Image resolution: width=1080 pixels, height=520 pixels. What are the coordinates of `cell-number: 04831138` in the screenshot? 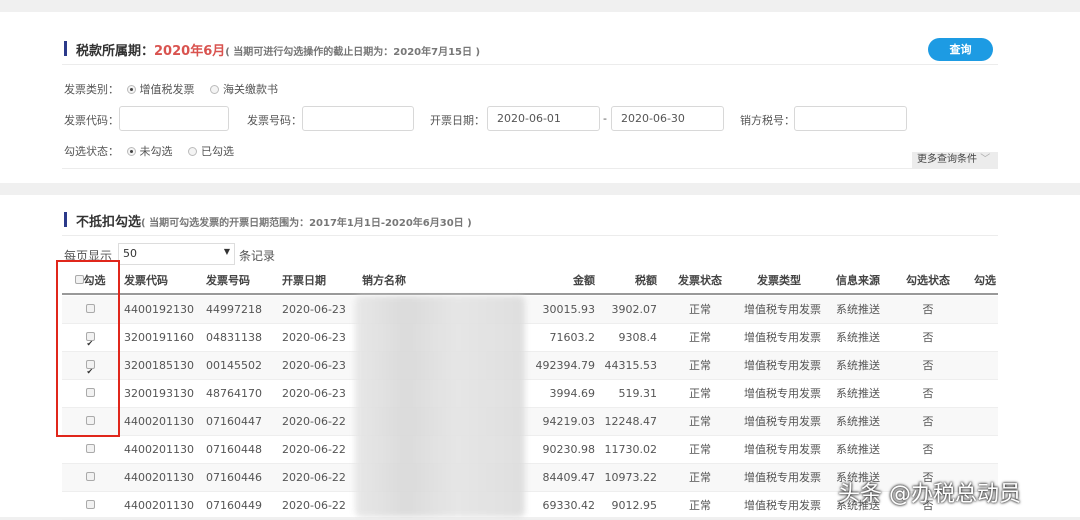 It's located at (234, 337).